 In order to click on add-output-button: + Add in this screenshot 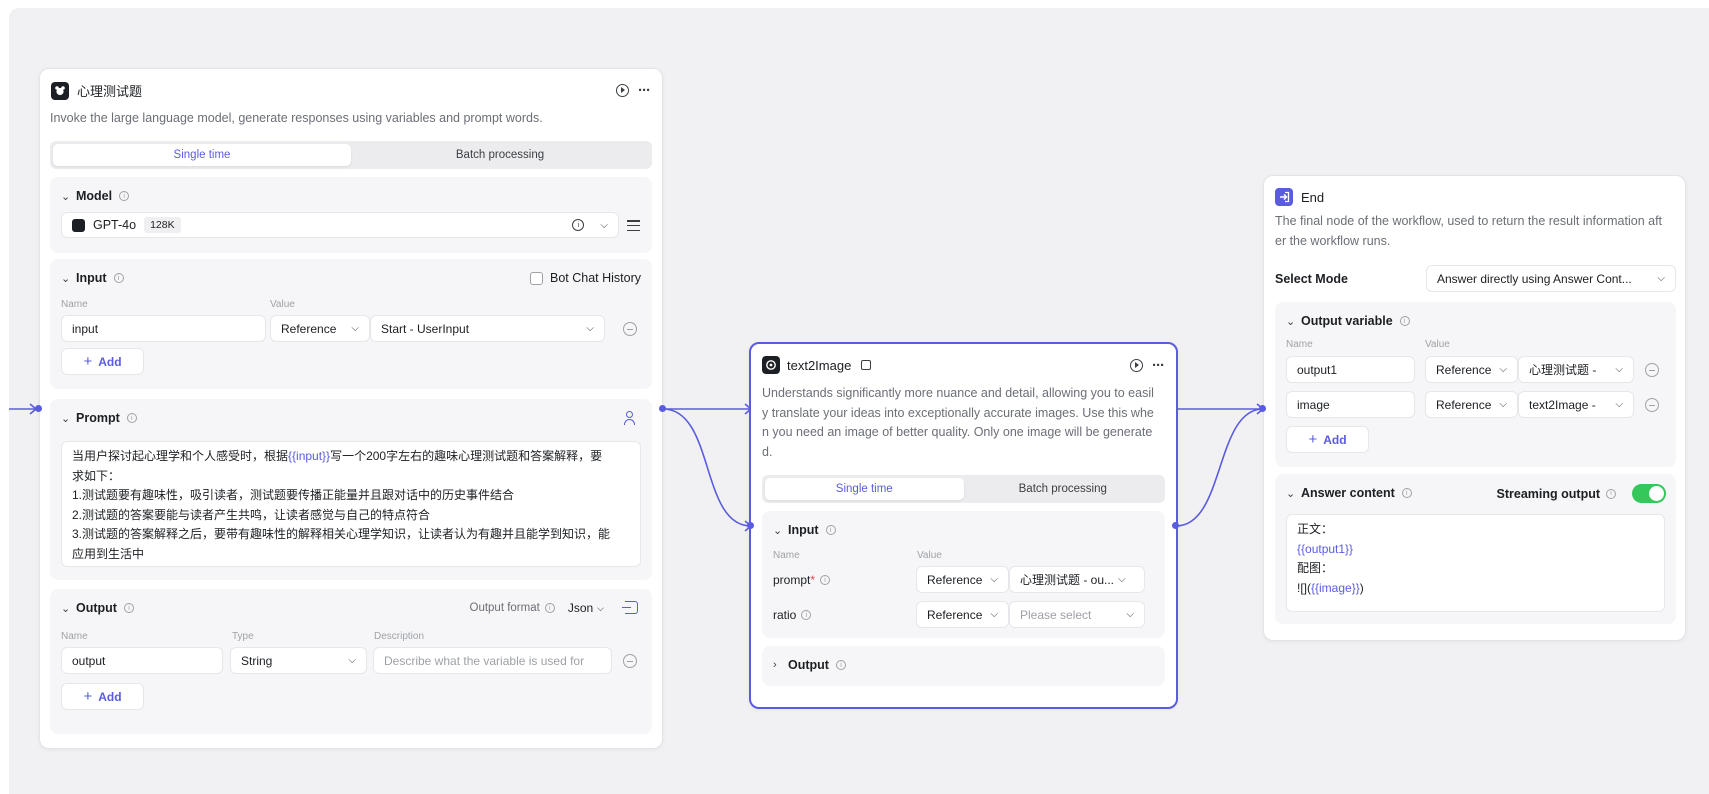, I will do `click(102, 696)`.